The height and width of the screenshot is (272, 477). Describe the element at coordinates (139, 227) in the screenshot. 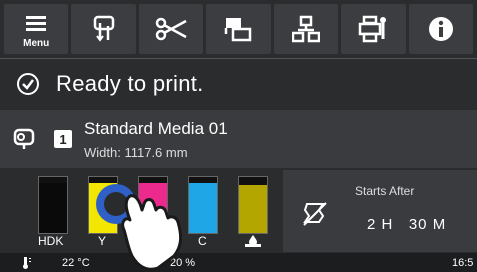

I see `touch-hand-icon` at that location.